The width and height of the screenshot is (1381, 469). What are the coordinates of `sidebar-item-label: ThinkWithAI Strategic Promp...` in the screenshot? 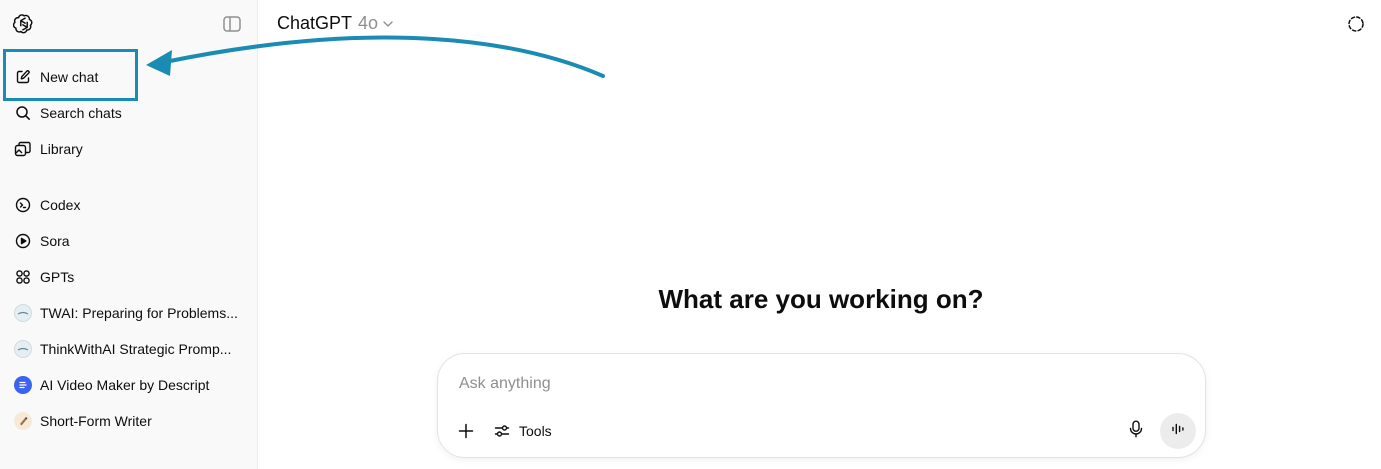 It's located at (136, 349).